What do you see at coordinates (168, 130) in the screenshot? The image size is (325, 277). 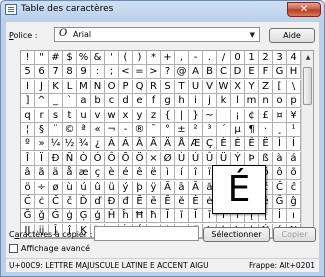 I see `char-cell: °` at bounding box center [168, 130].